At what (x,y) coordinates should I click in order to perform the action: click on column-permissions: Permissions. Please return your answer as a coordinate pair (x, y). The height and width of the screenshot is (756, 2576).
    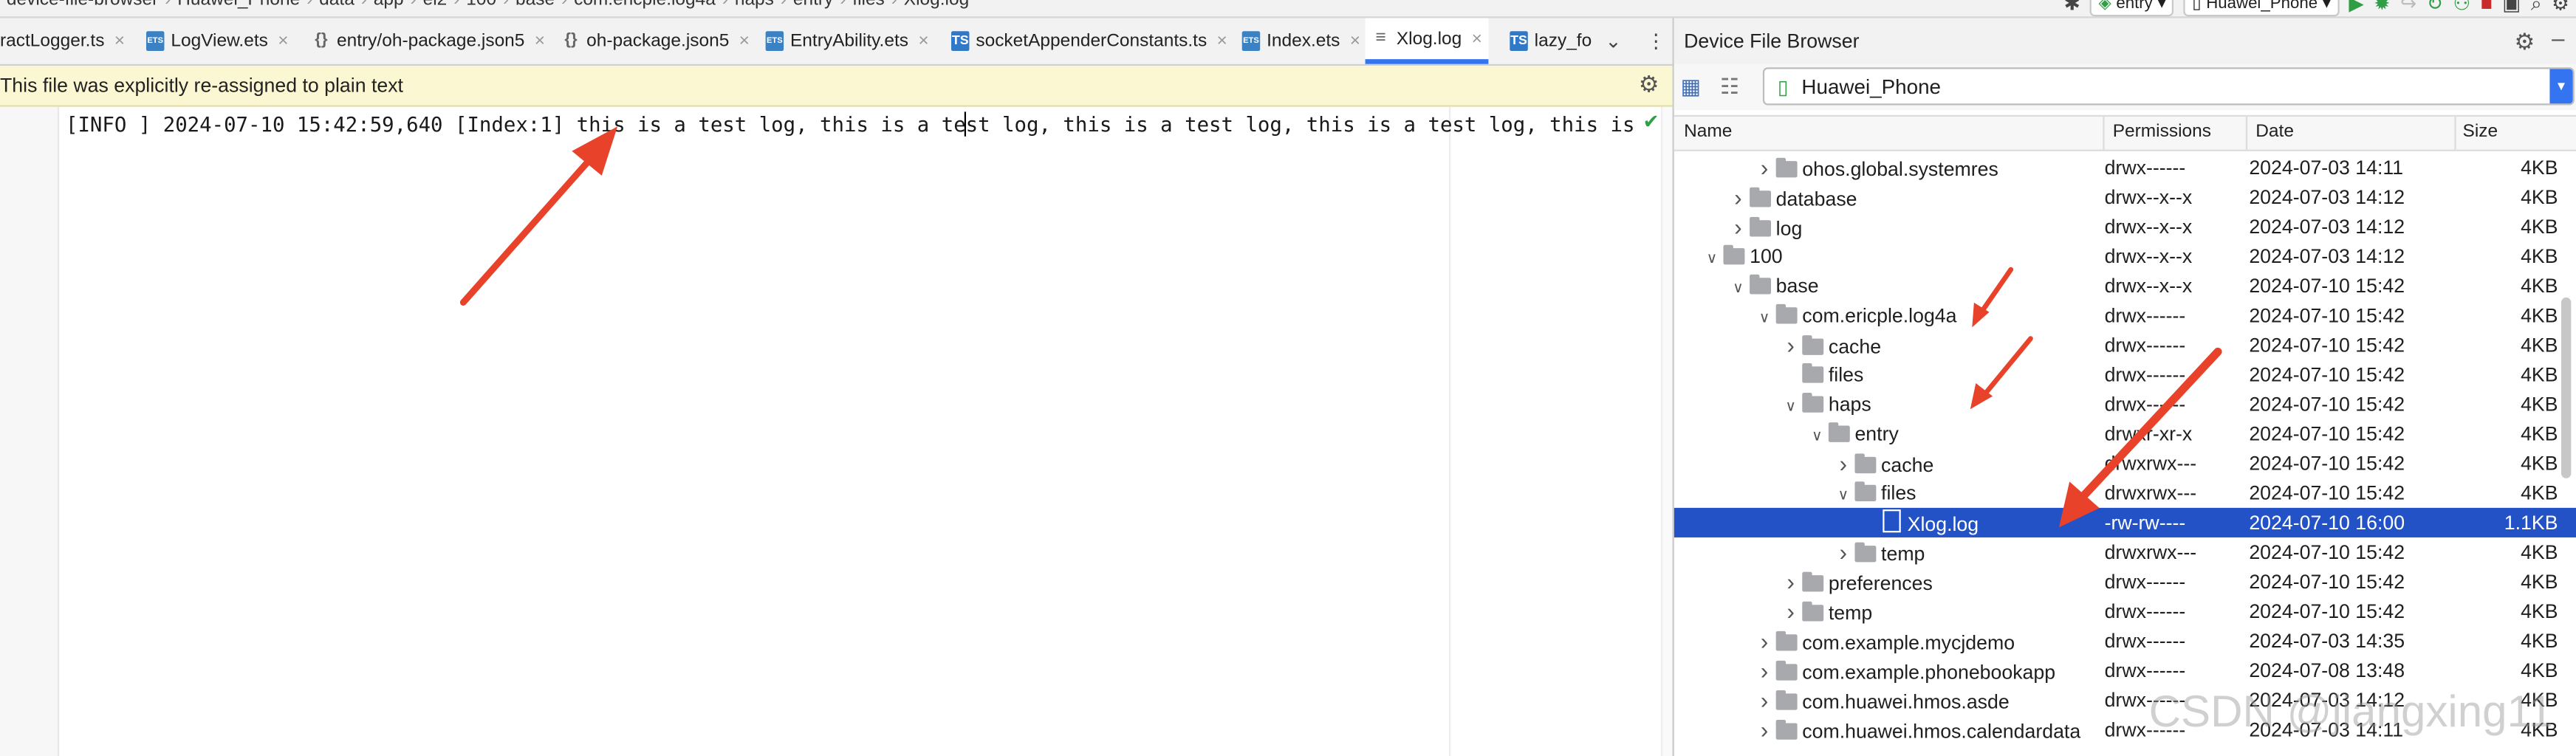
    Looking at the image, I should click on (2162, 132).